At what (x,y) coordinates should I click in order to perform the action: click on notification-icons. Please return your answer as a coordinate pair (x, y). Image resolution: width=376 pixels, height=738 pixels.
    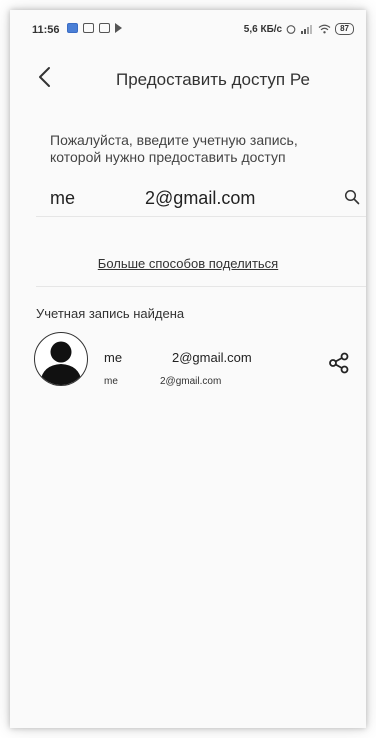
    Looking at the image, I should click on (94, 28).